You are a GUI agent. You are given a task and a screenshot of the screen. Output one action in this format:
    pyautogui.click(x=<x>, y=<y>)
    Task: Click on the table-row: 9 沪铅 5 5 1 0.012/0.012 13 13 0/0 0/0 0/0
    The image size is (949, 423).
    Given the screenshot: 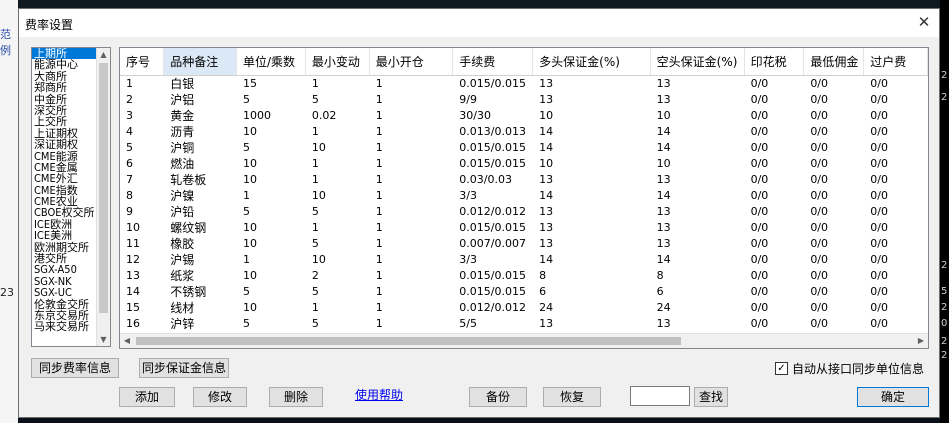 What is the action you would take?
    pyautogui.click(x=524, y=212)
    